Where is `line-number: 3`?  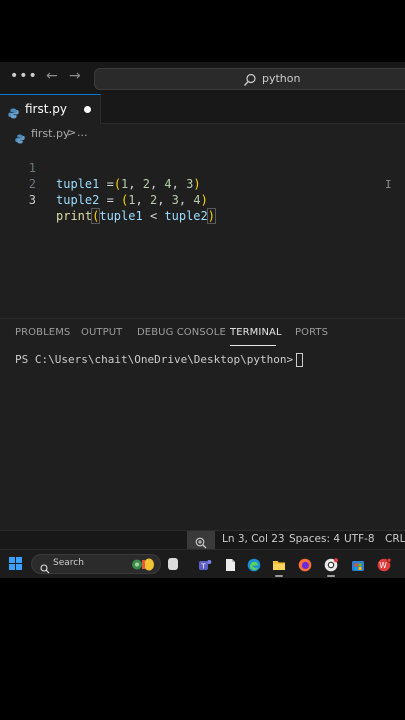
line-number: 3 is located at coordinates (32, 200).